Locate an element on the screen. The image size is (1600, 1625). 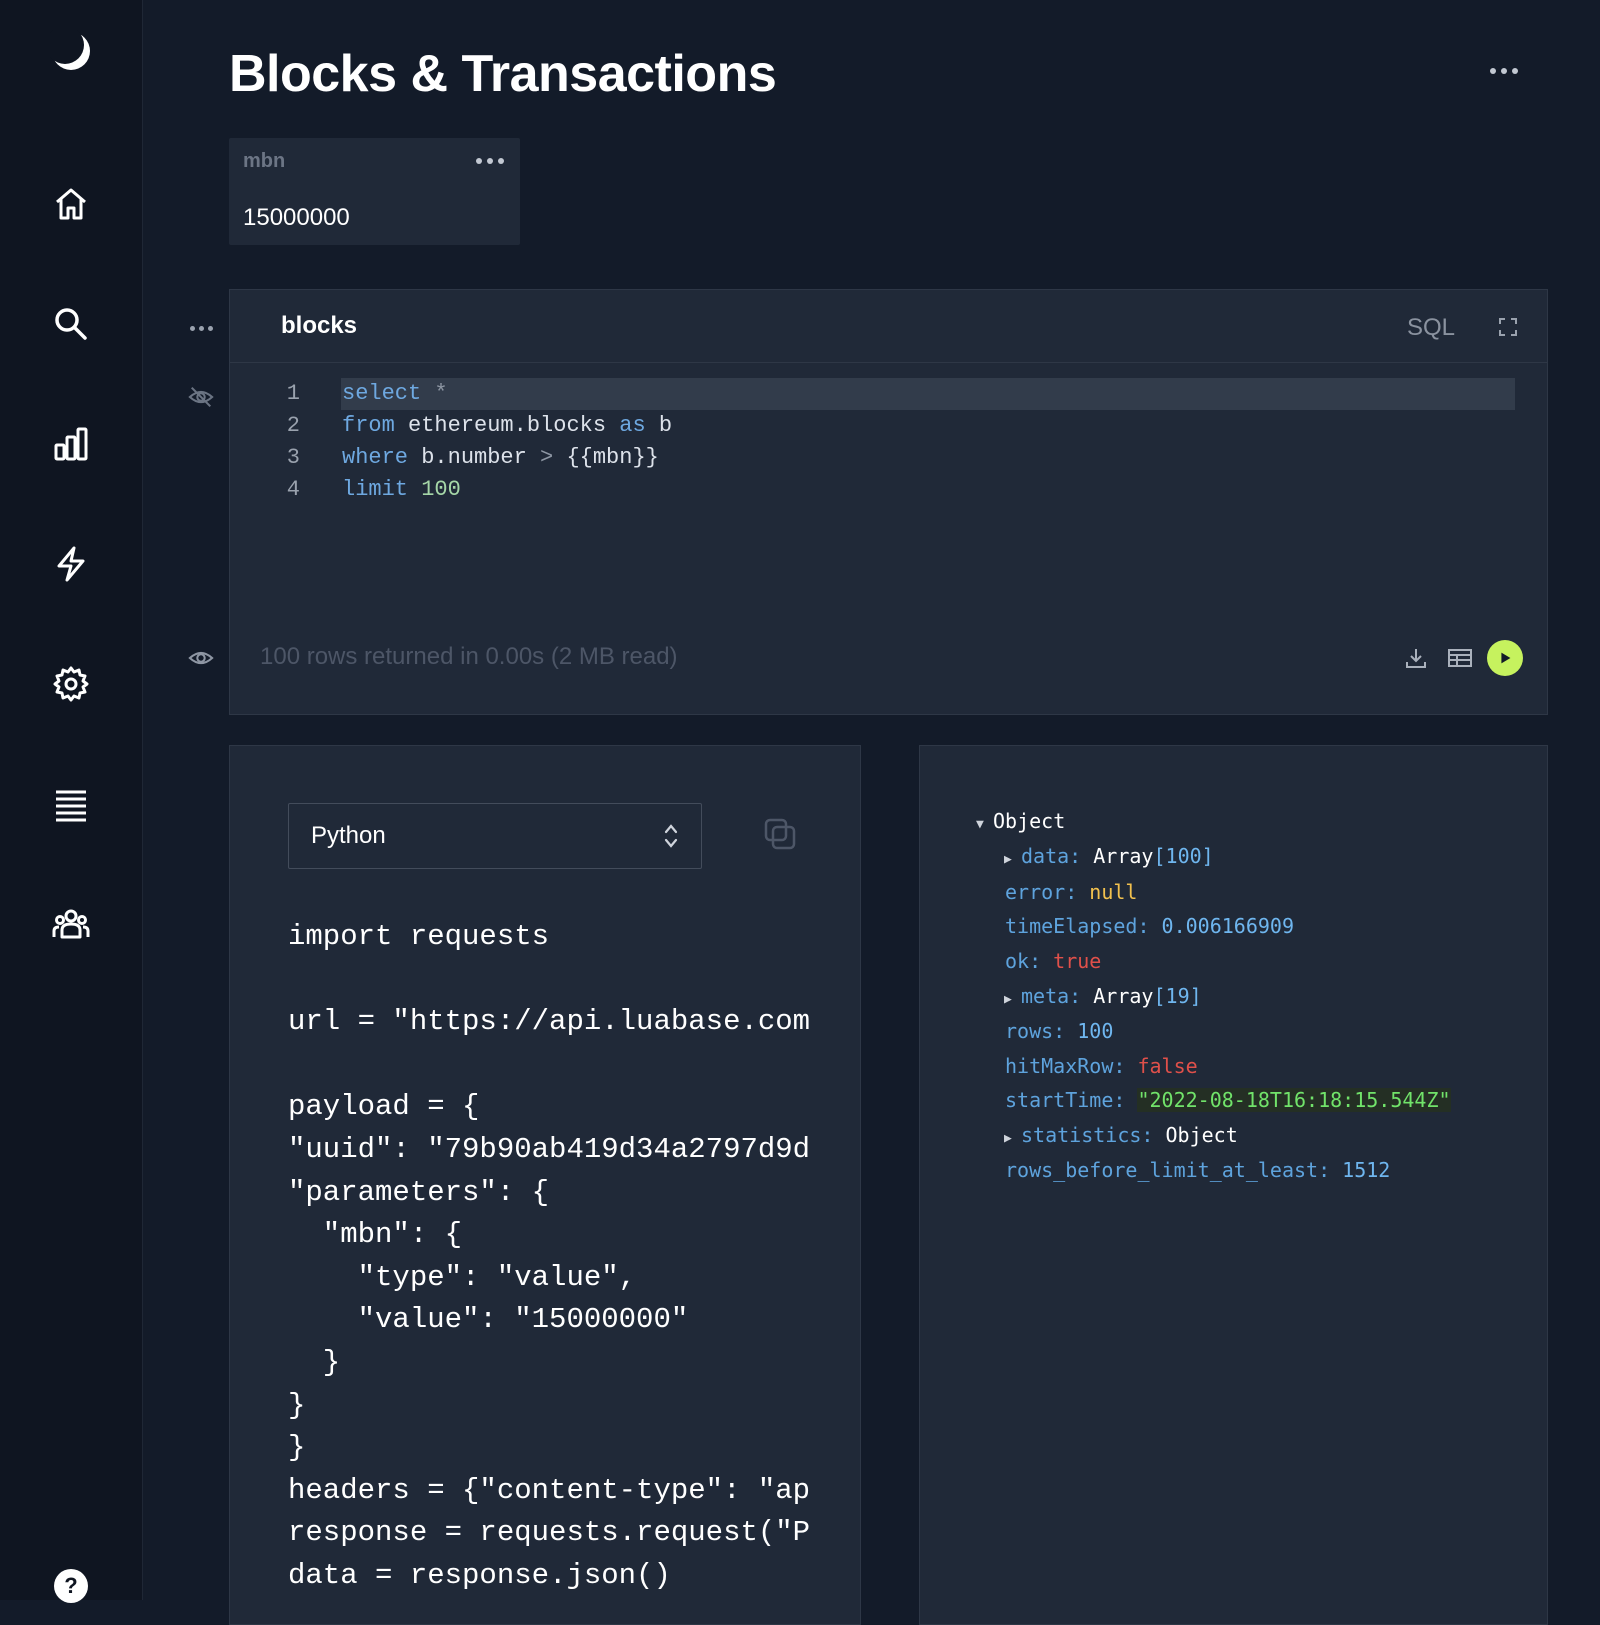
page-title: Blocks & Transactions is located at coordinates (503, 74).